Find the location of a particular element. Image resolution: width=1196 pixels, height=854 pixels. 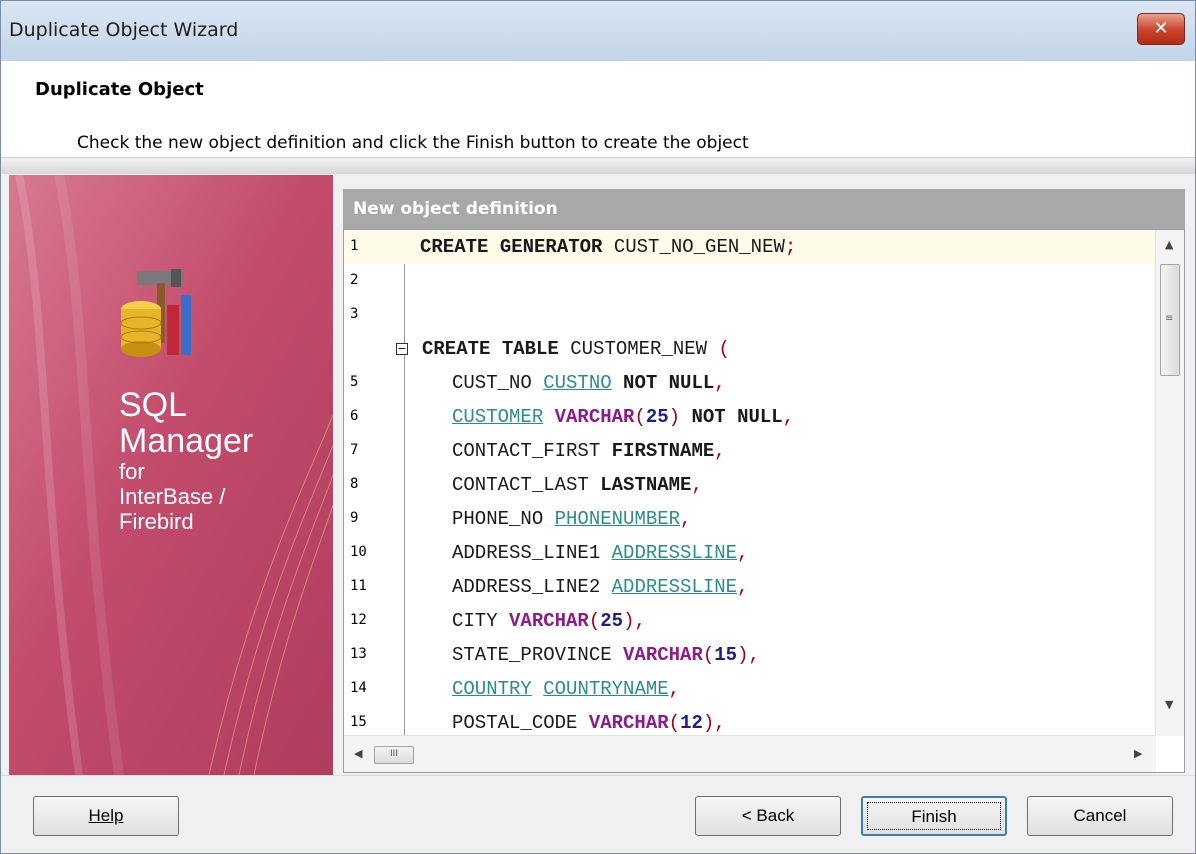

line-number: 10 is located at coordinates (358, 552).